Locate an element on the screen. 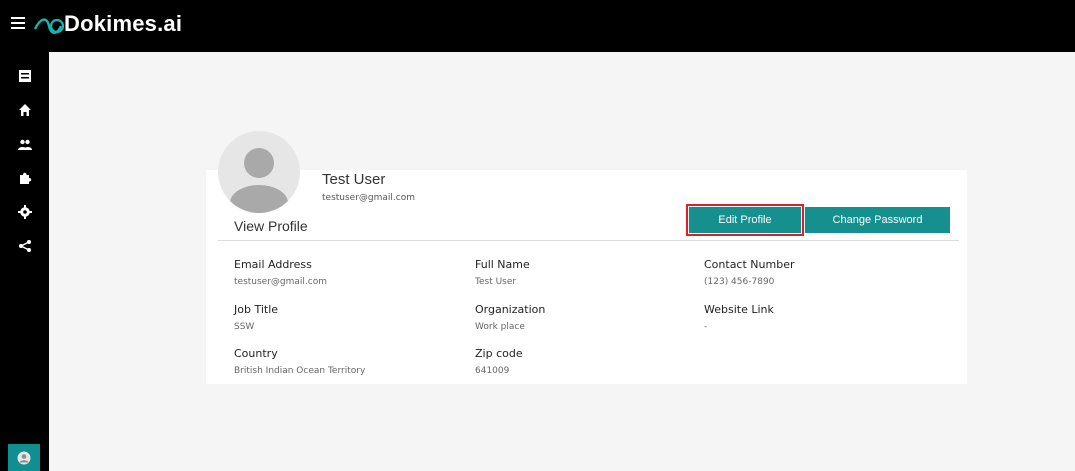 The width and height of the screenshot is (1075, 471). job-title-value: SSW is located at coordinates (244, 327).